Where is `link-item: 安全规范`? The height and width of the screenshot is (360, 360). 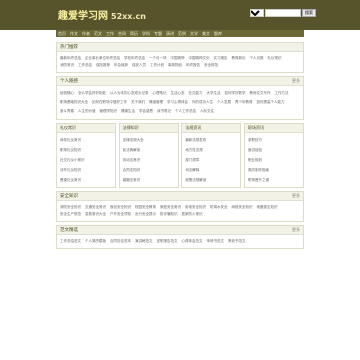 link-item: 安全规范 is located at coordinates (211, 65).